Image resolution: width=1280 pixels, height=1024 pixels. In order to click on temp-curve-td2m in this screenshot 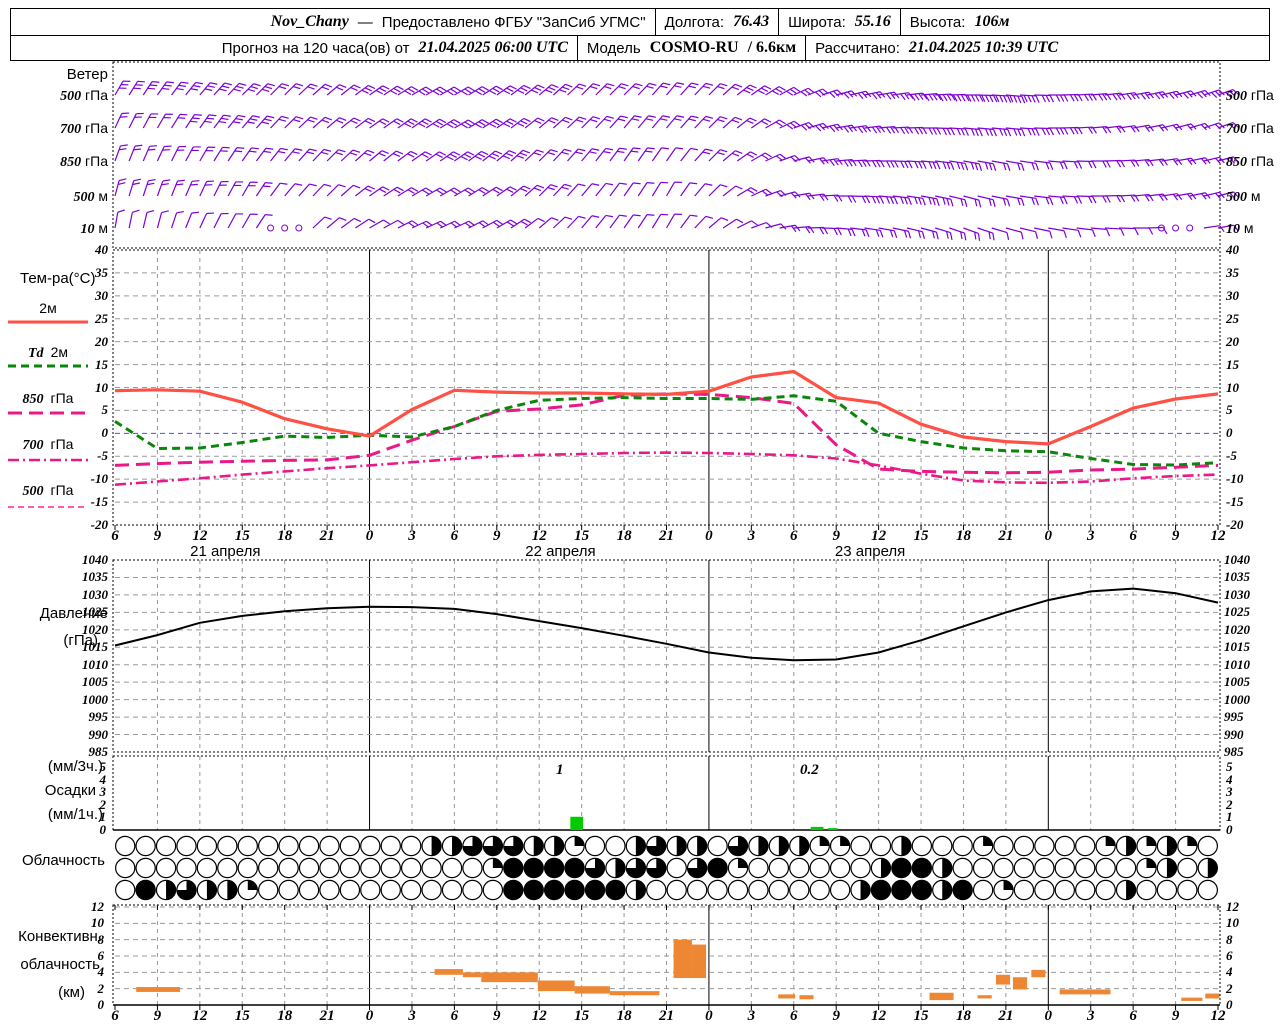, I will do `click(666, 430)`.